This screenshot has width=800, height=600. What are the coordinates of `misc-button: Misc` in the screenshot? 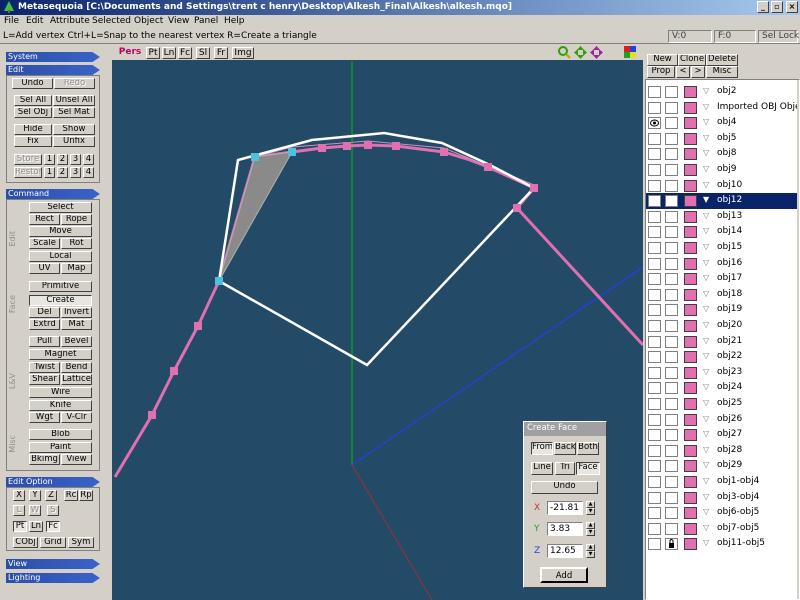 It's located at (722, 72).